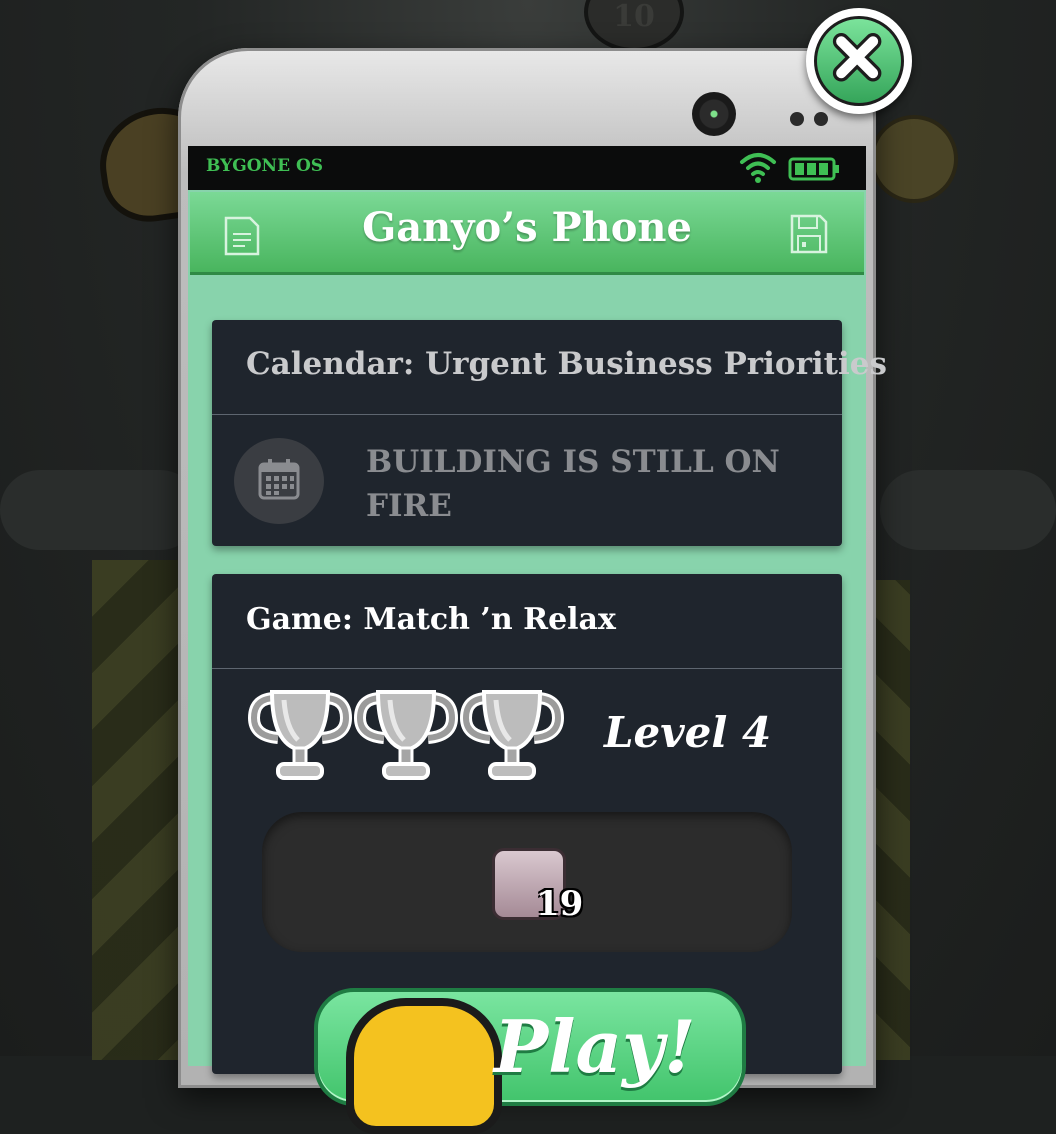 This screenshot has height=1134, width=1056. What do you see at coordinates (688, 732) in the screenshot?
I see `level-label: Level 4` at bounding box center [688, 732].